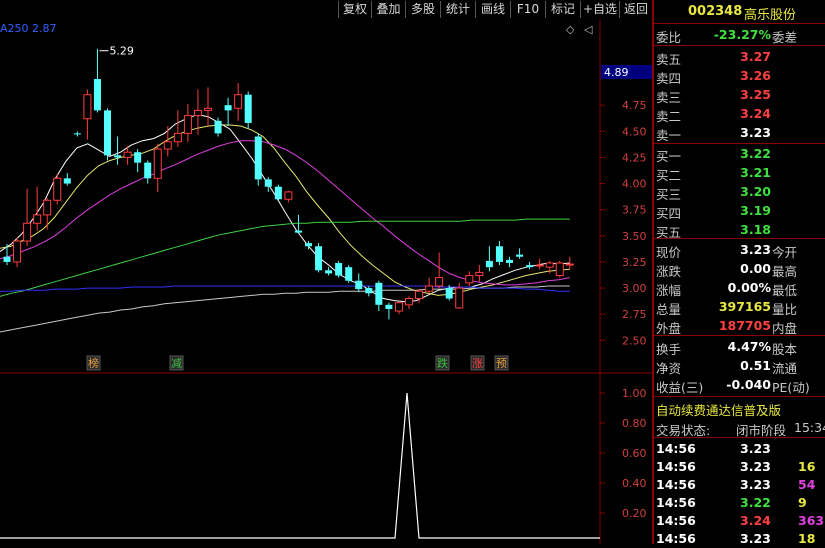  Describe the element at coordinates (477, 363) in the screenshot. I see `marker-label: 涨` at that location.